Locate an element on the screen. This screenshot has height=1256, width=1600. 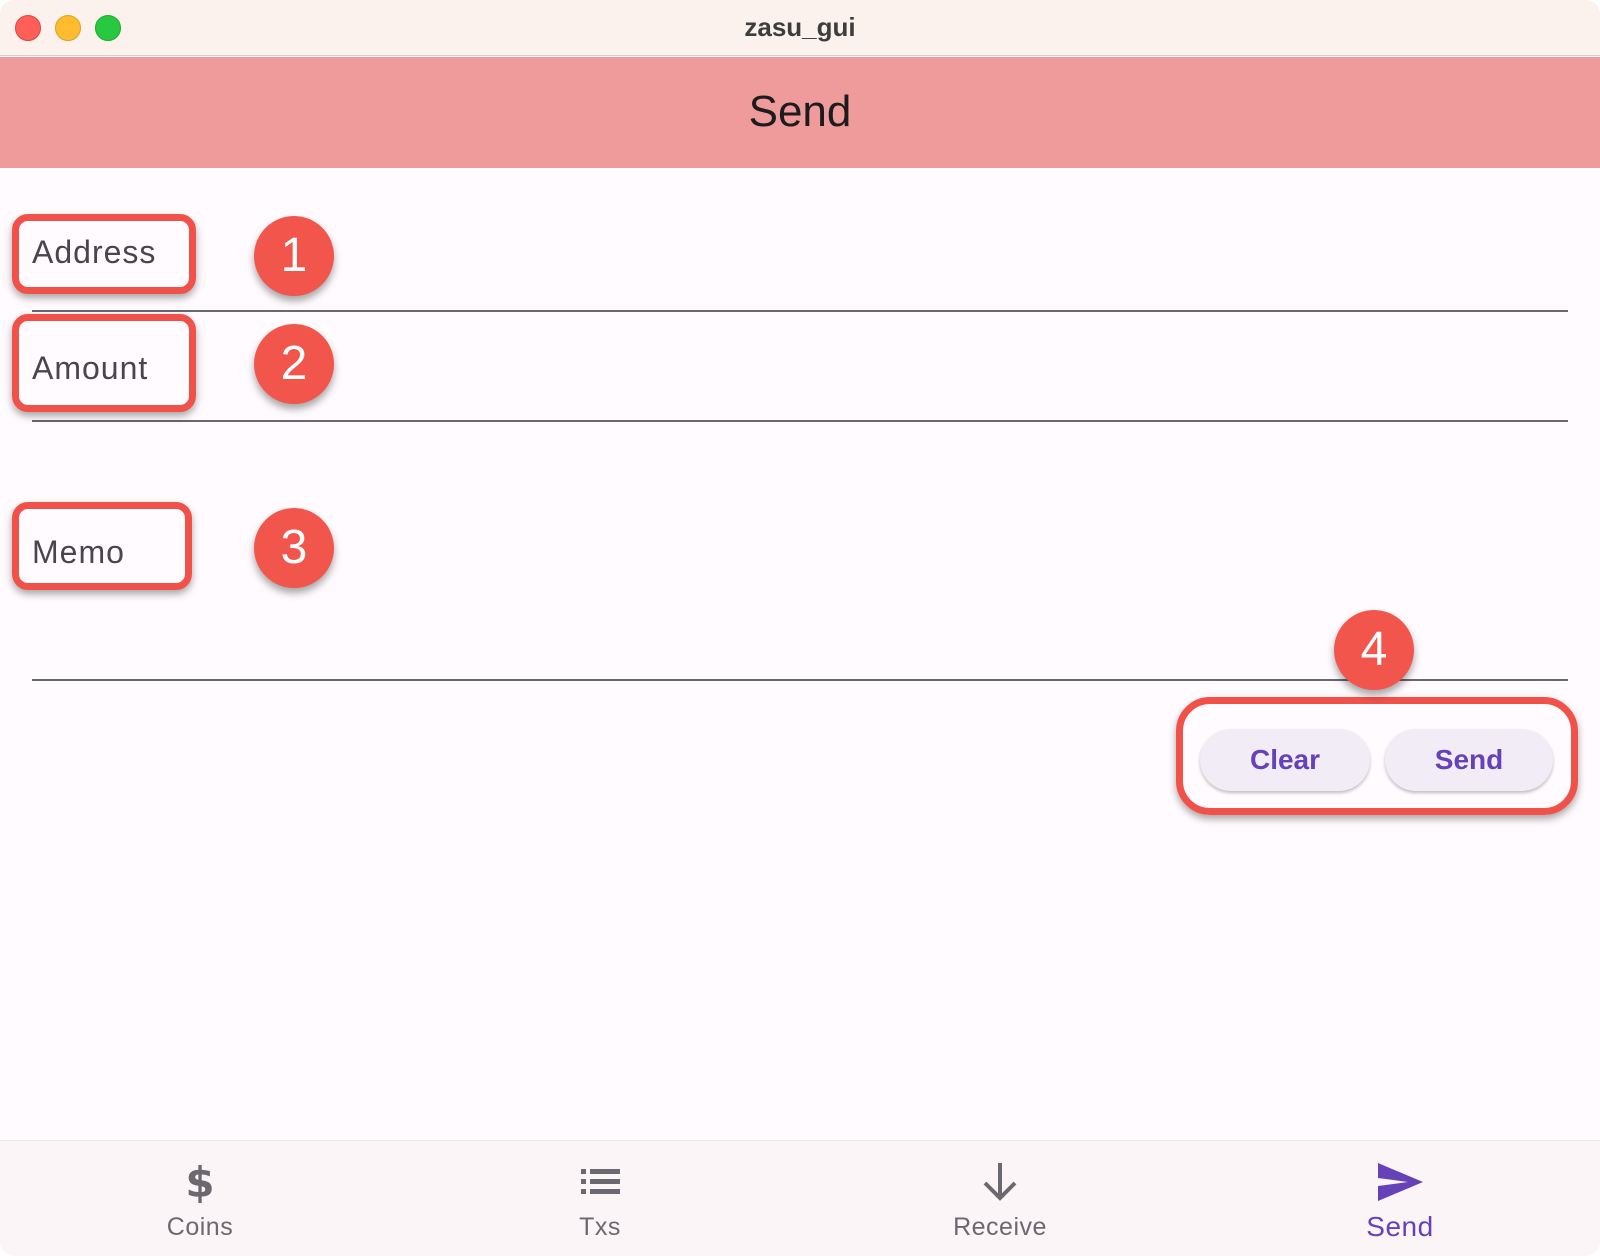
annotation-badge-3: 3 is located at coordinates (294, 548).